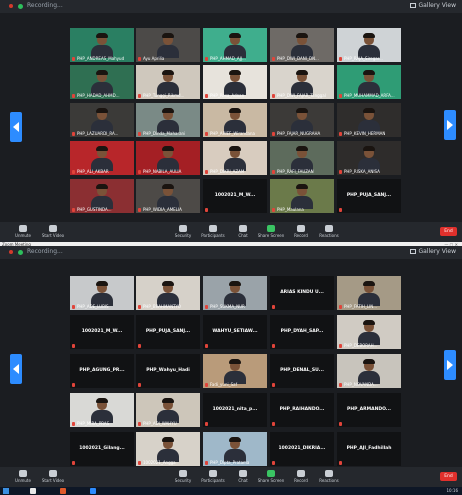 The width and height of the screenshot is (462, 495). I want to click on video-off-icon, so click(53, 228).